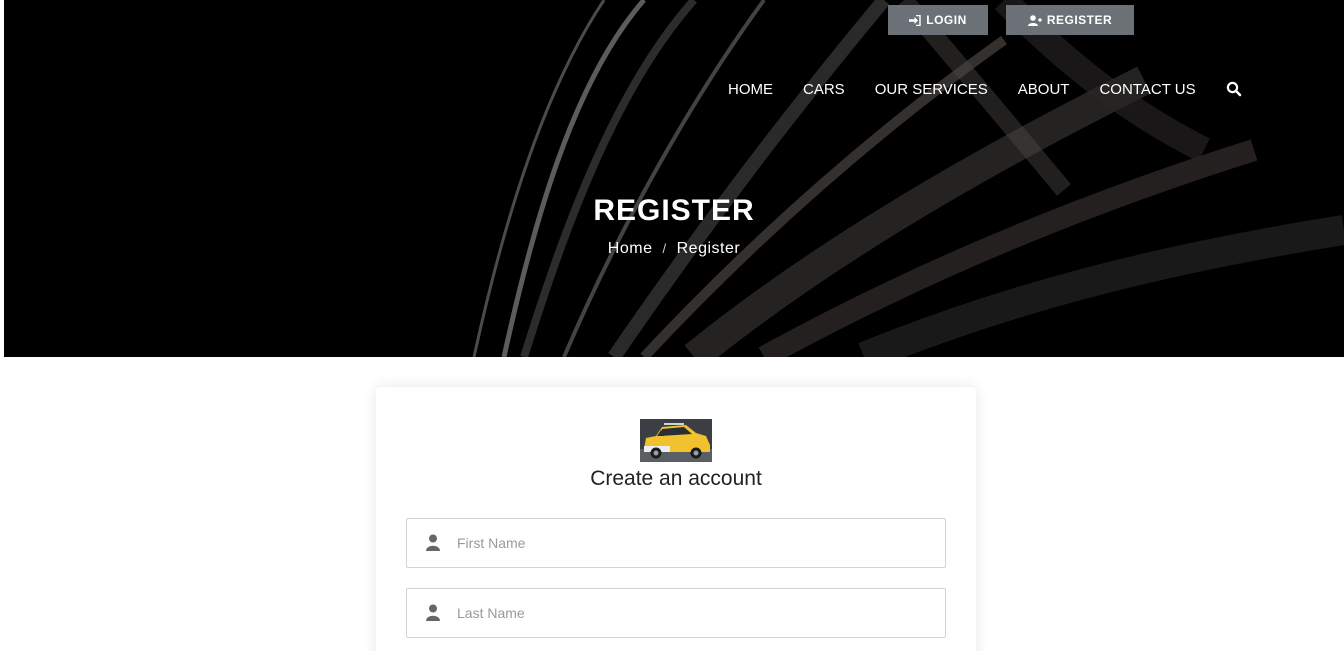  I want to click on page-bottom-edge, so click(672, 653).